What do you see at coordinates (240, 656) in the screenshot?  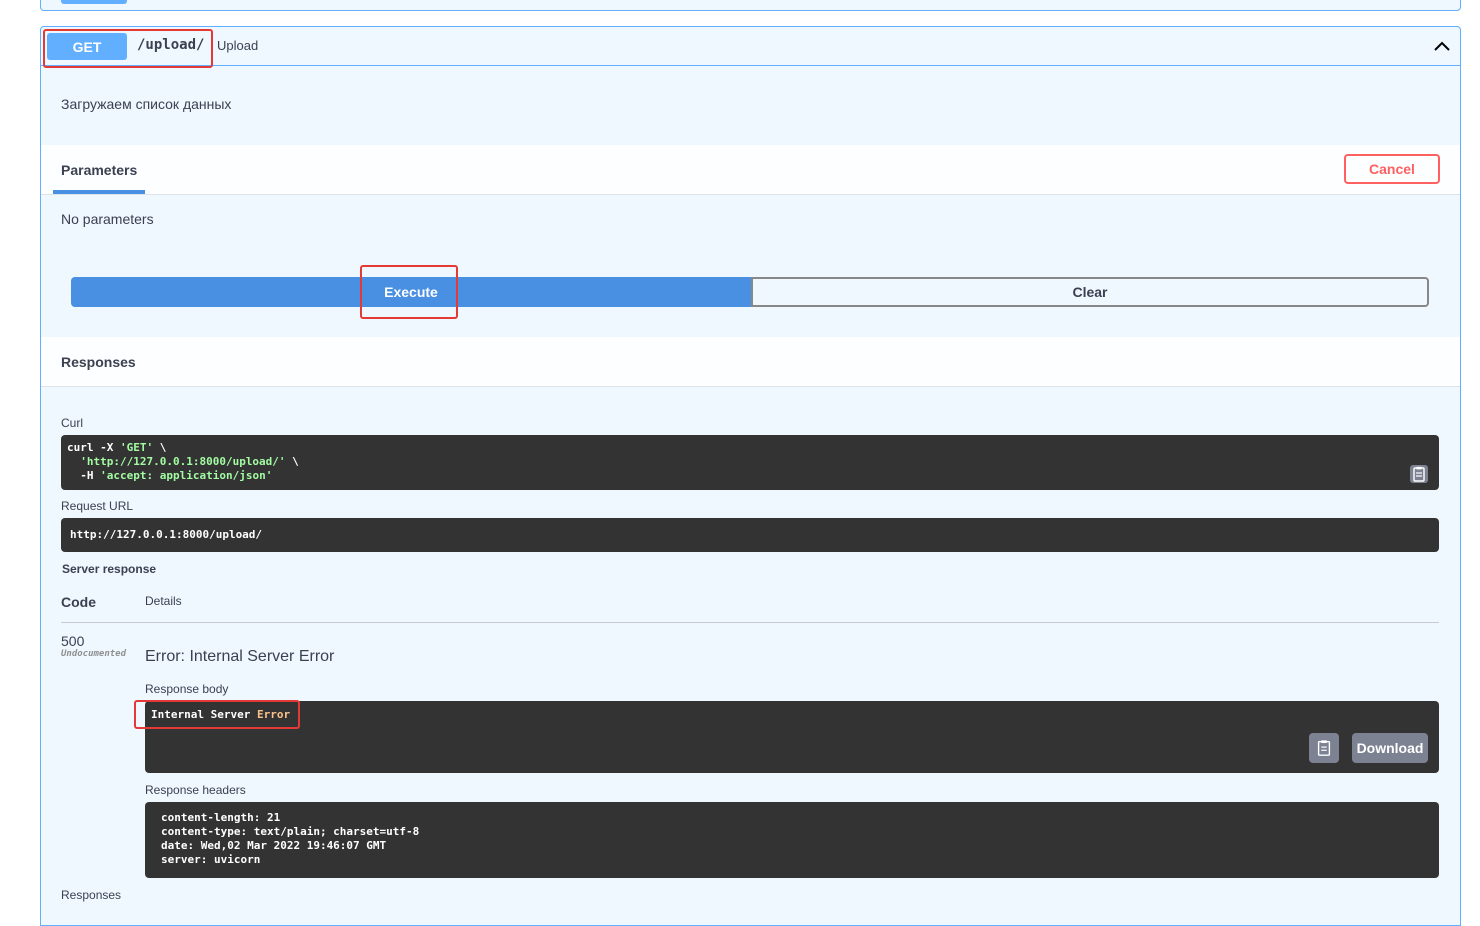 I see `error-title: Error: Internal Server Error` at bounding box center [240, 656].